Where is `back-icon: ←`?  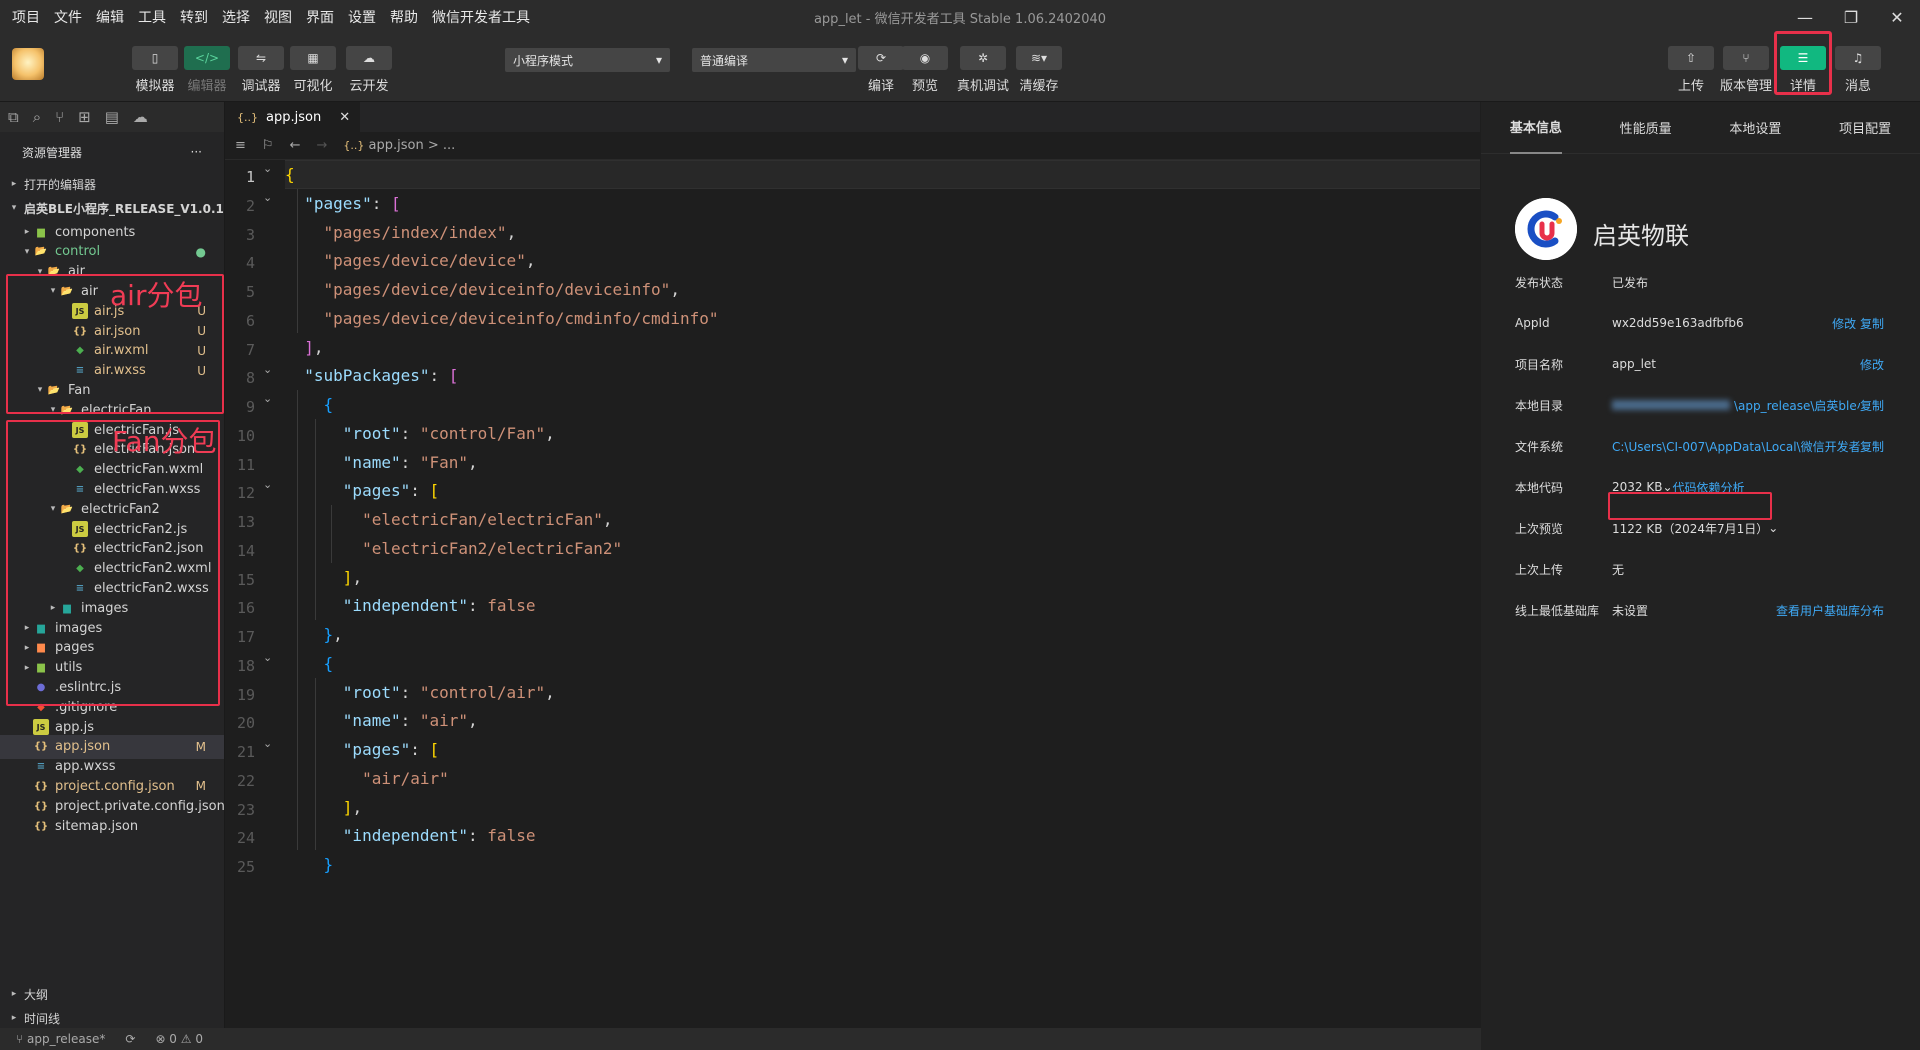 back-icon: ← is located at coordinates (295, 145).